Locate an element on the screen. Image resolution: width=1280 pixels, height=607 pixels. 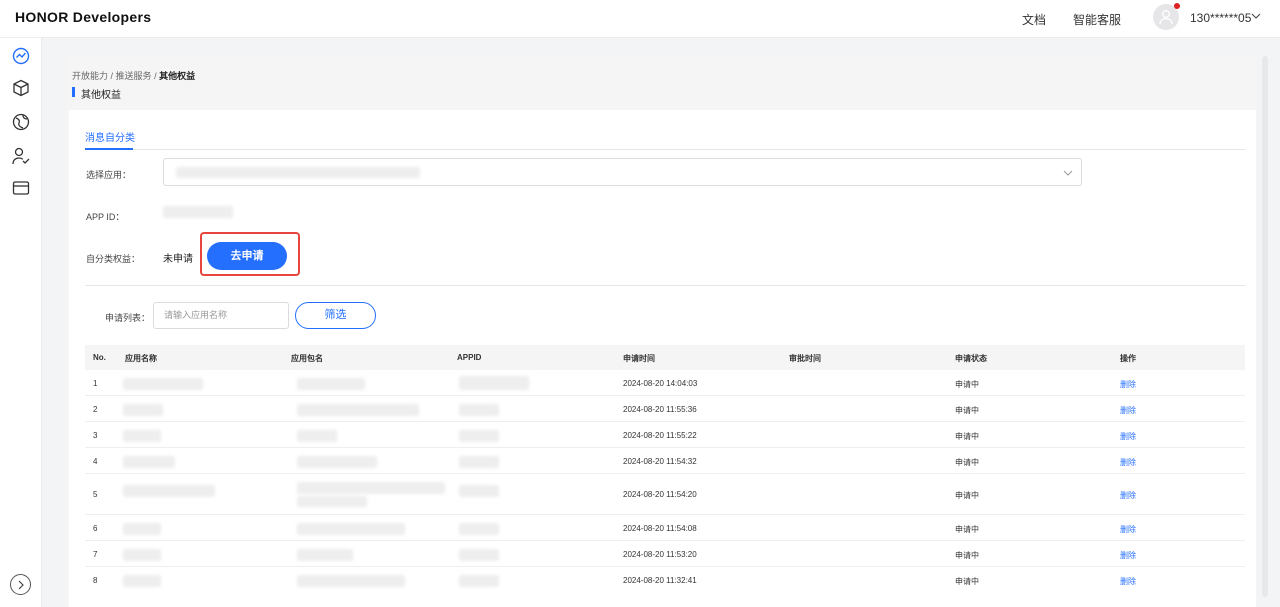
brand-logo: HONOR Developers is located at coordinates (83, 17).